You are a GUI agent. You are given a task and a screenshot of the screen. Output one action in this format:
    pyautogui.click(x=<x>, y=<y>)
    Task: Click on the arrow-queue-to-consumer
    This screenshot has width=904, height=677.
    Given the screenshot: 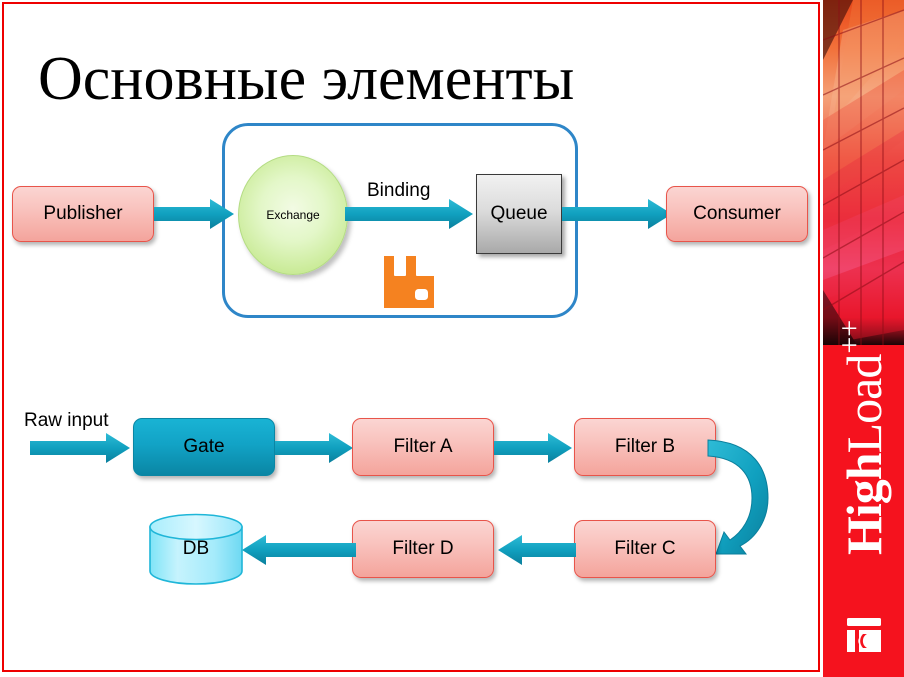 What is the action you would take?
    pyautogui.click(x=617, y=214)
    